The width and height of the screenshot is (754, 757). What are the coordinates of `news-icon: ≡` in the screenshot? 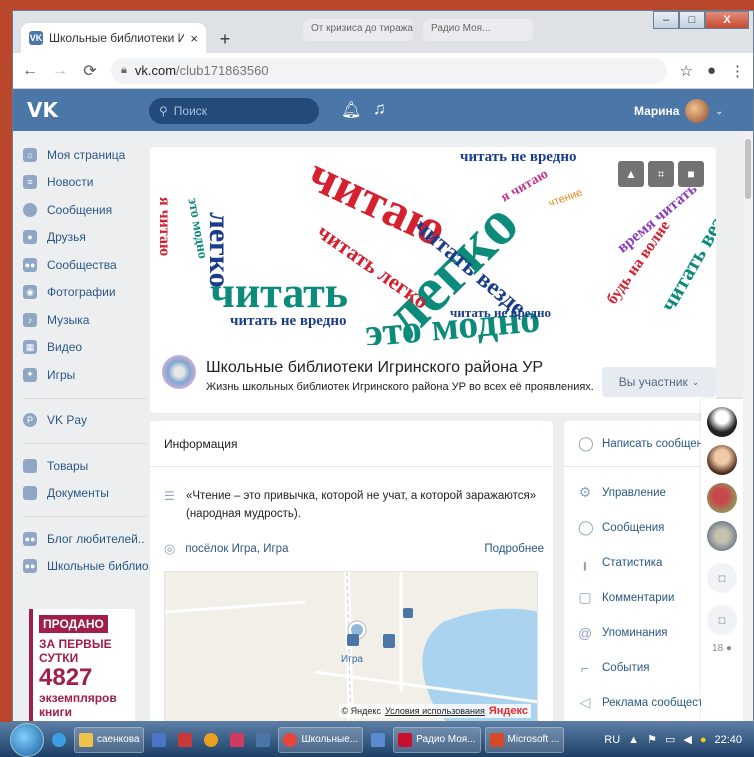 It's located at (30, 182).